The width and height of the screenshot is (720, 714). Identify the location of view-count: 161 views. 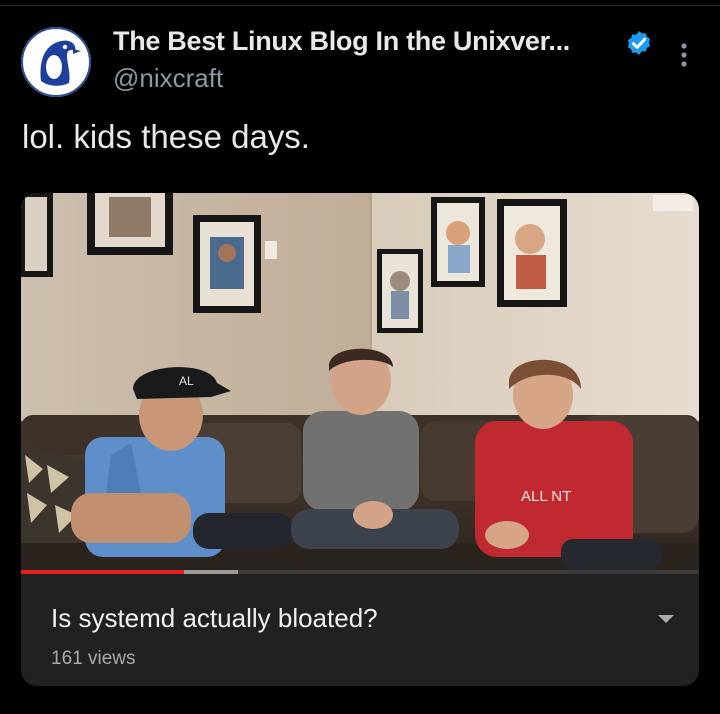
(93, 658).